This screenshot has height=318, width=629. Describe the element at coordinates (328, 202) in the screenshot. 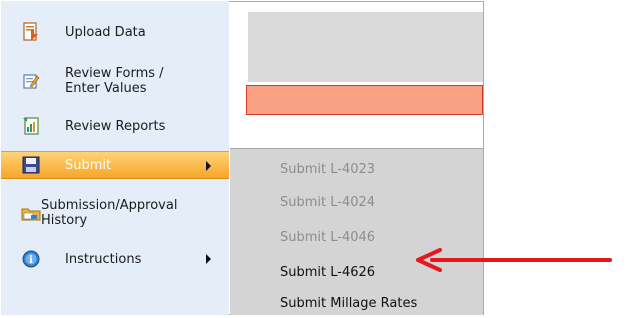

I see `submenu-item-submit-l-4024: Submit L-4024` at that location.